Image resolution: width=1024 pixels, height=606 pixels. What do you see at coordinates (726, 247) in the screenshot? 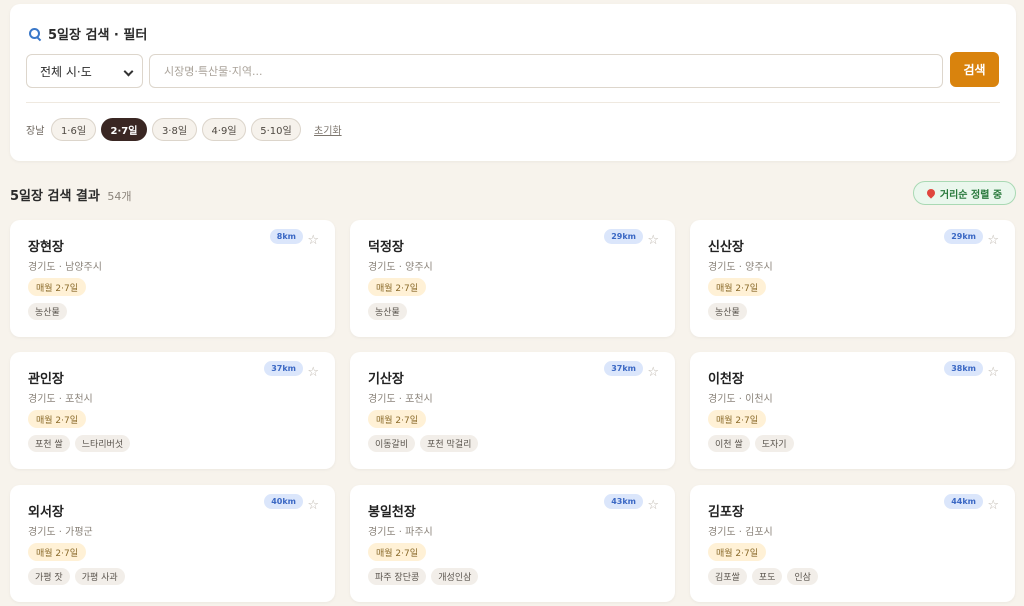
I see `market-name: 신산장` at bounding box center [726, 247].